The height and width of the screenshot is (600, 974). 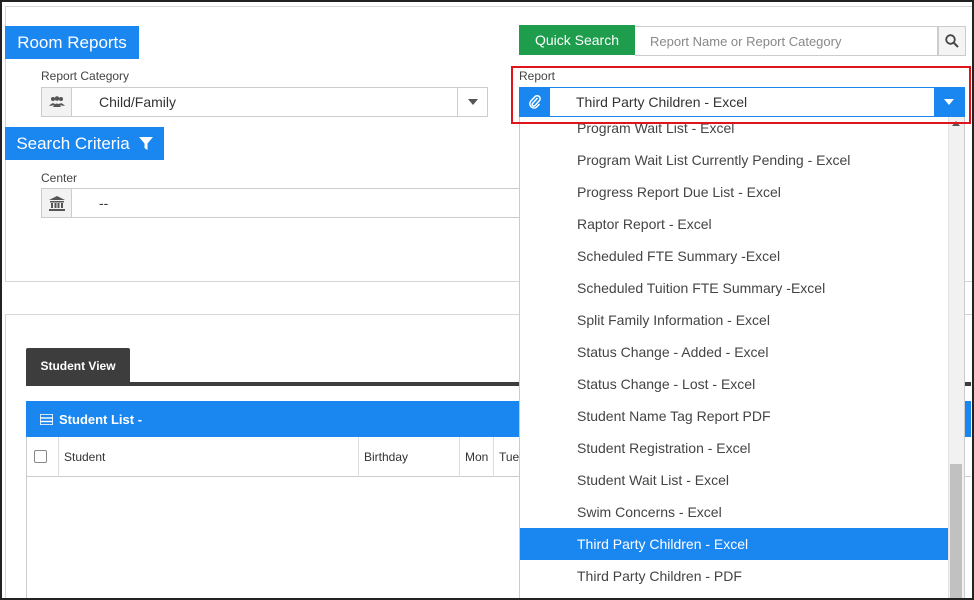 What do you see at coordinates (46, 419) in the screenshot?
I see `list-icon` at bounding box center [46, 419].